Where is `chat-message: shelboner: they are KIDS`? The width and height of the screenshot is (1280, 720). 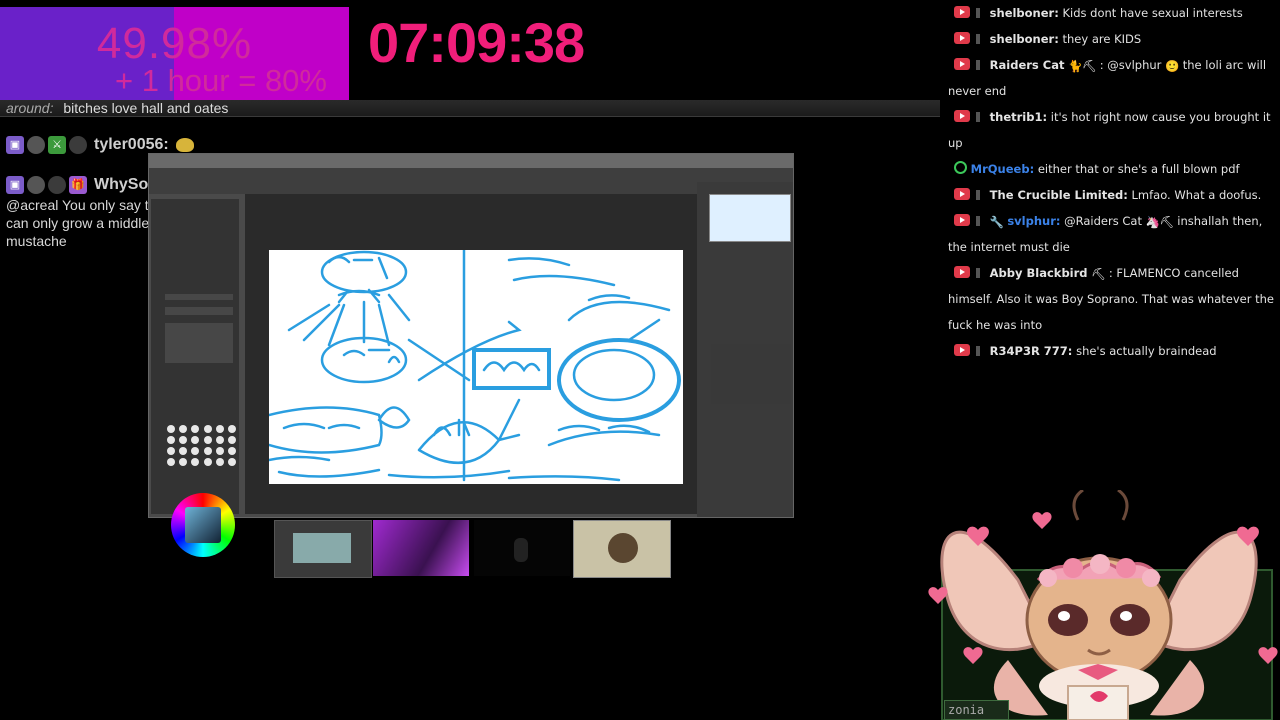
chat-message: shelboner: they are KIDS is located at coordinates (1111, 39).